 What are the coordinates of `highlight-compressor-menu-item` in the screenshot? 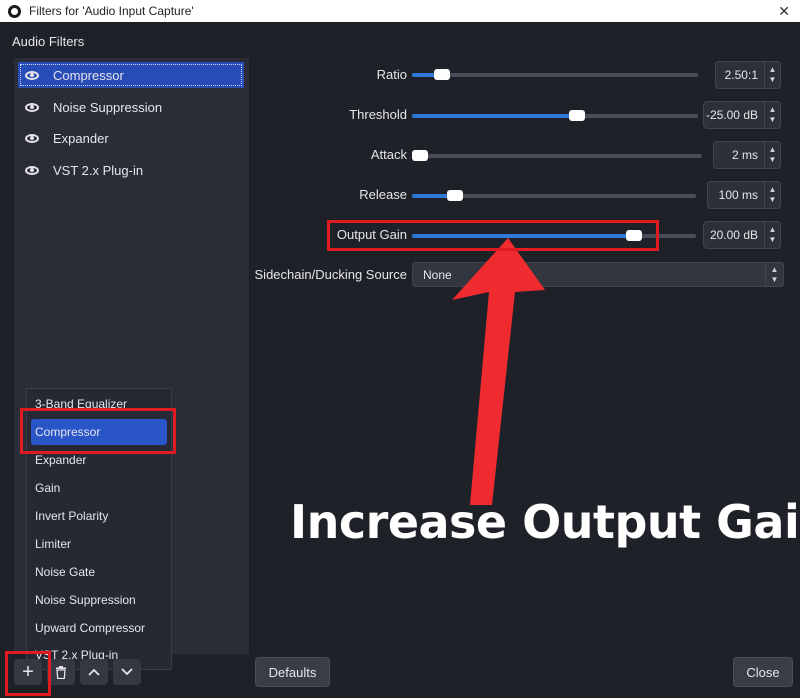 It's located at (98, 431).